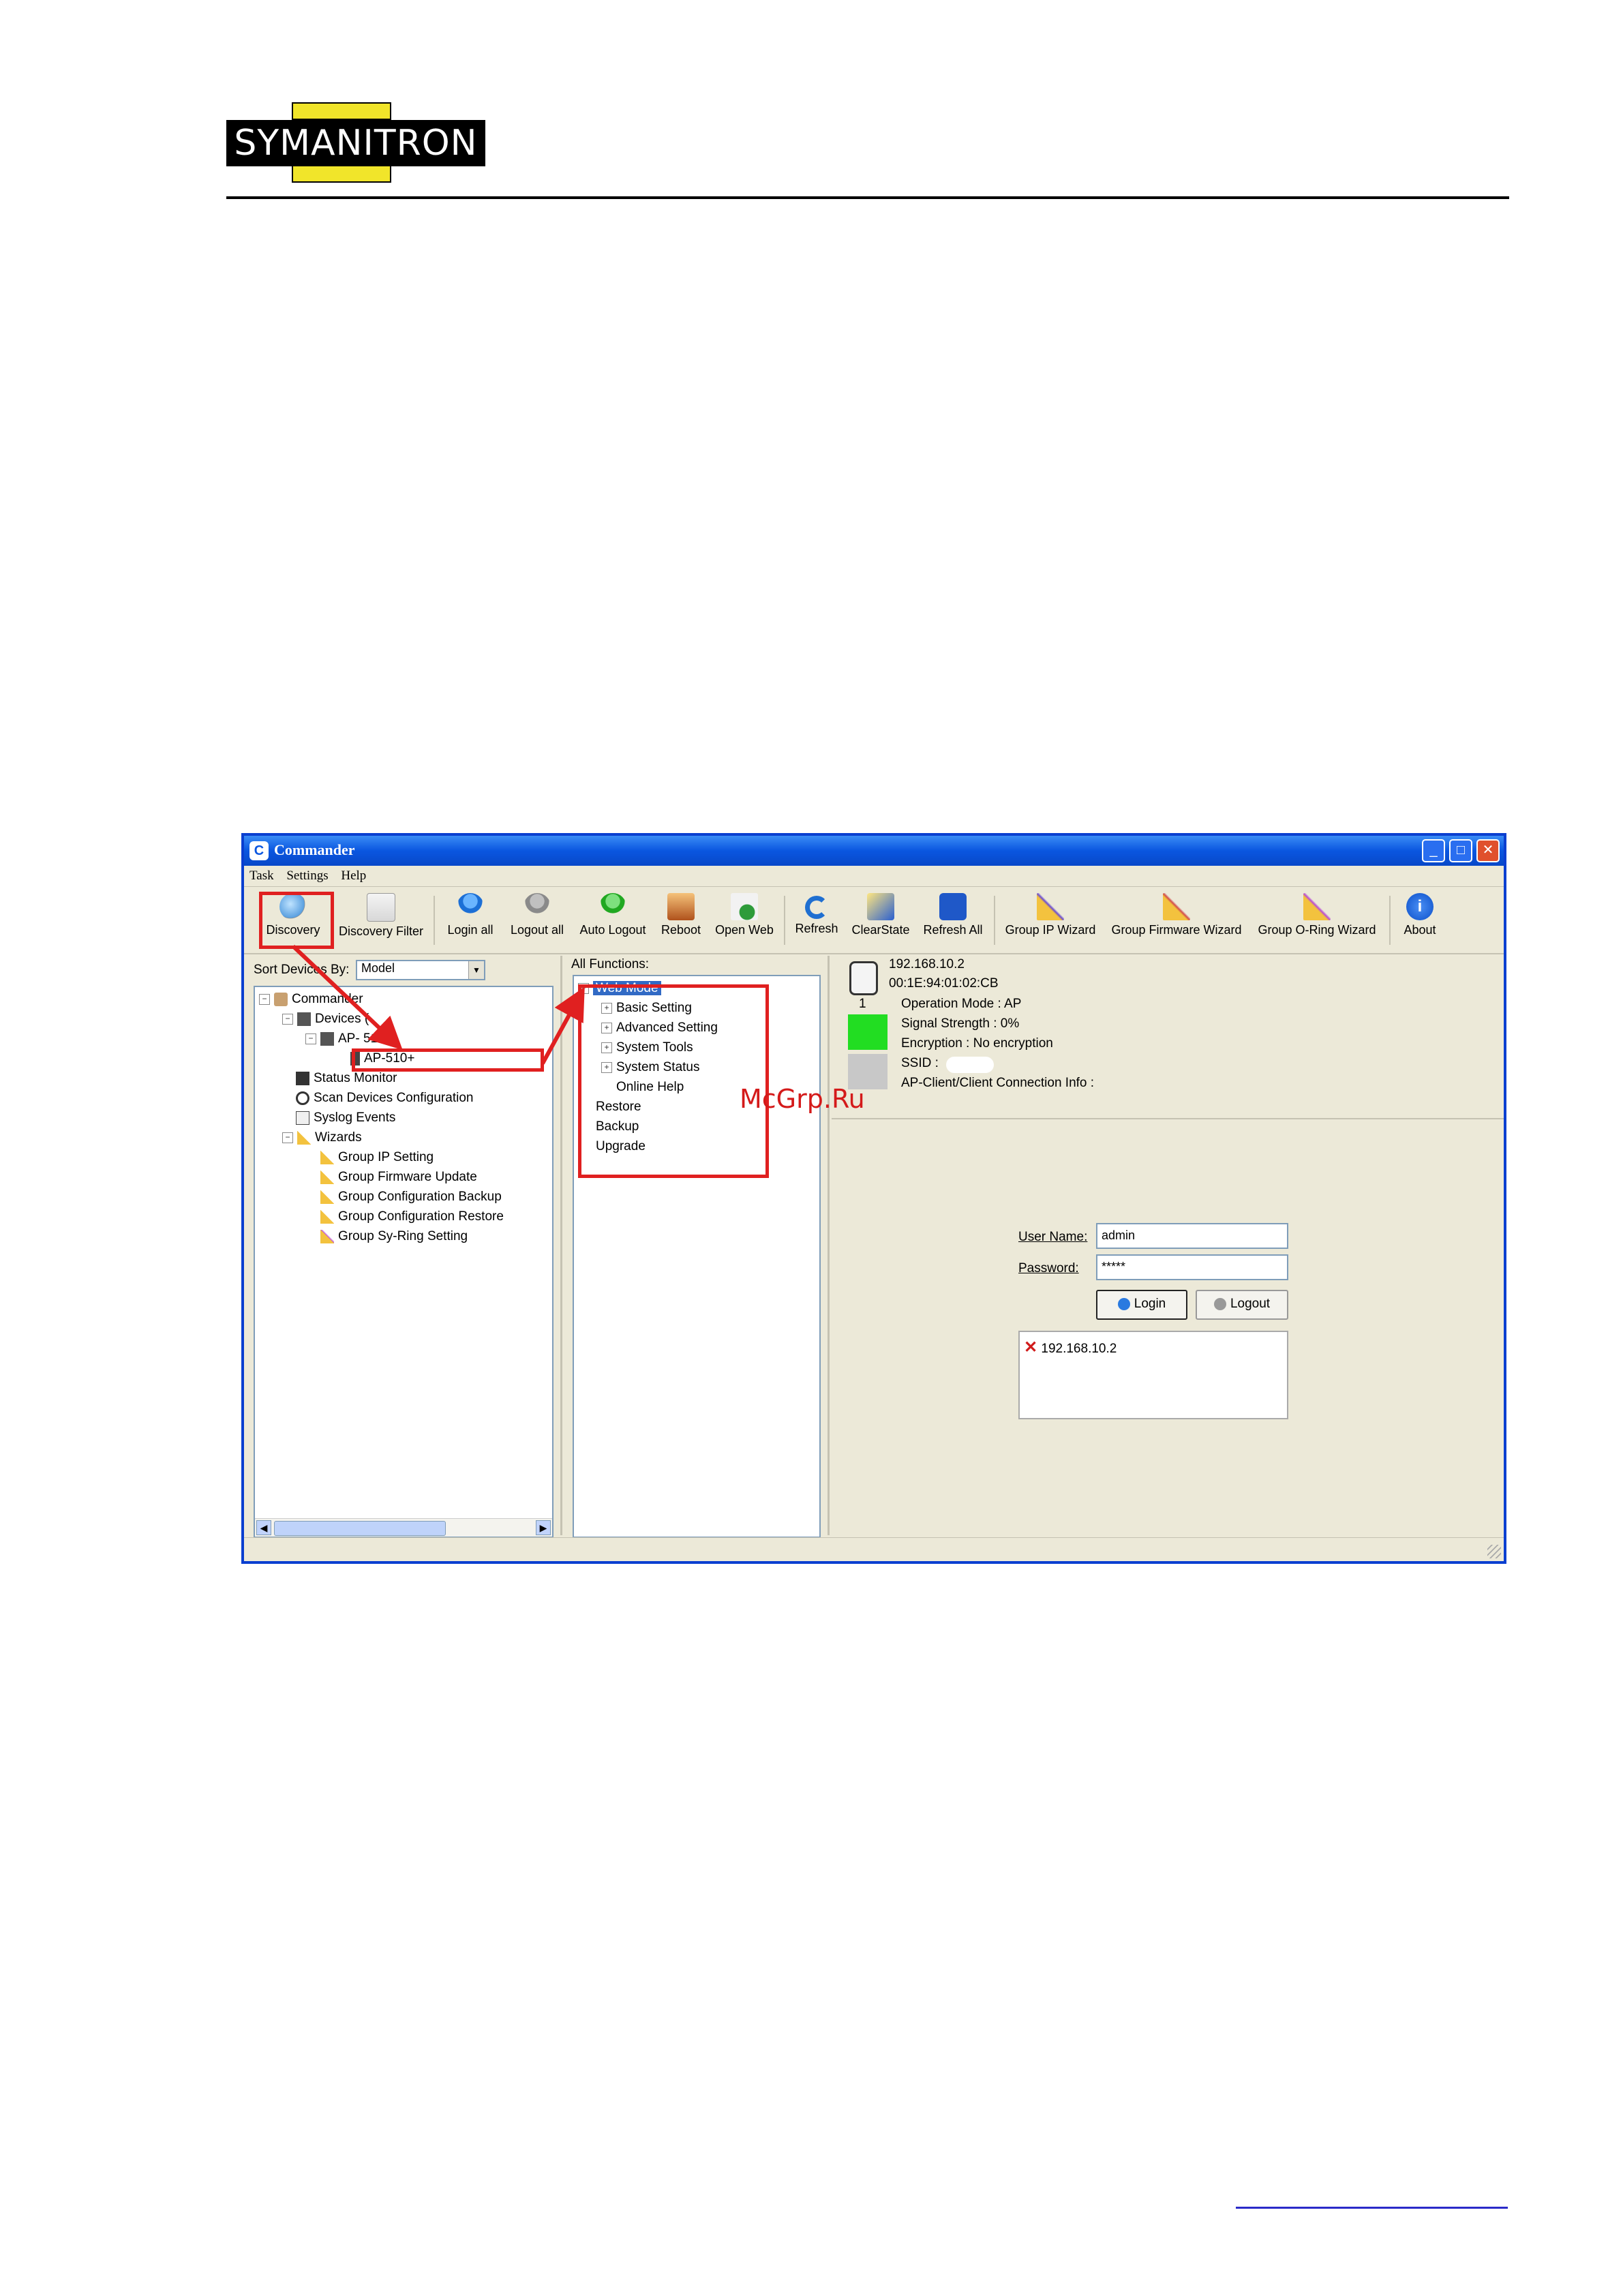  I want to click on arrow-device-to-functions, so click(563, 1025).